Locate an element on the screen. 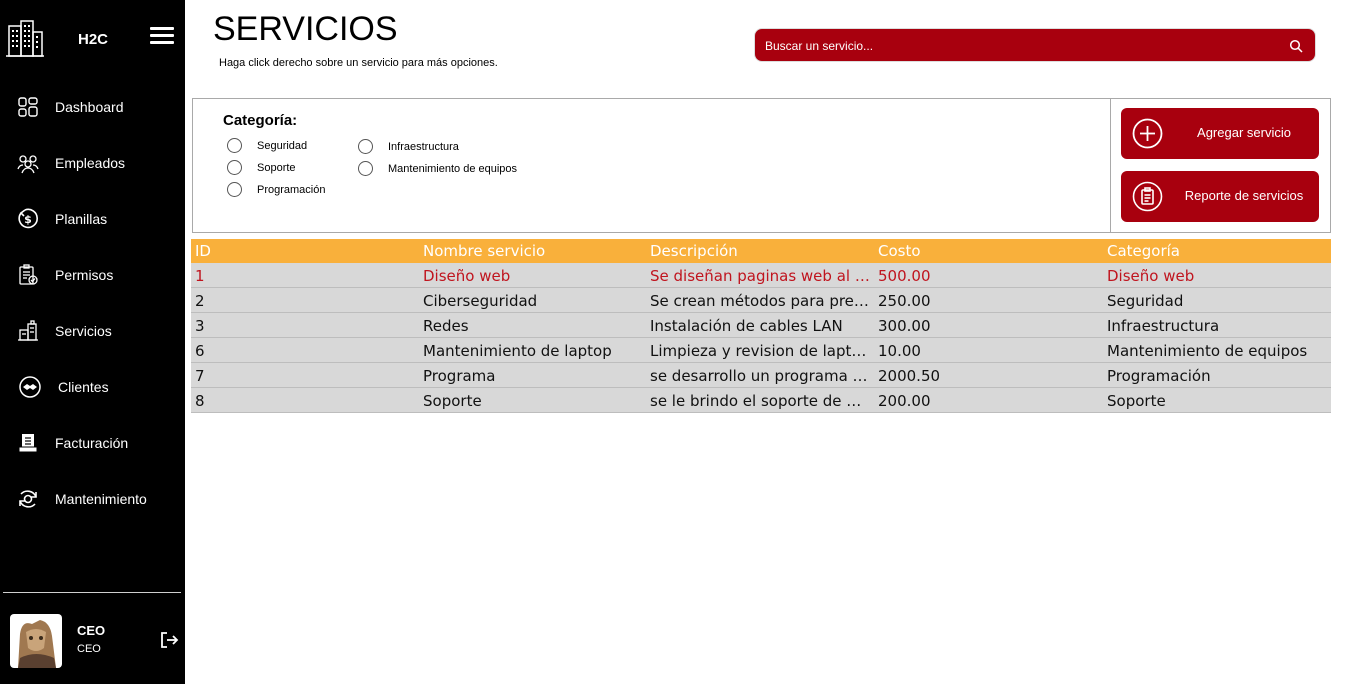 The image size is (1345, 684). cell-categoria: Mantenimiento de equipos is located at coordinates (1207, 351).